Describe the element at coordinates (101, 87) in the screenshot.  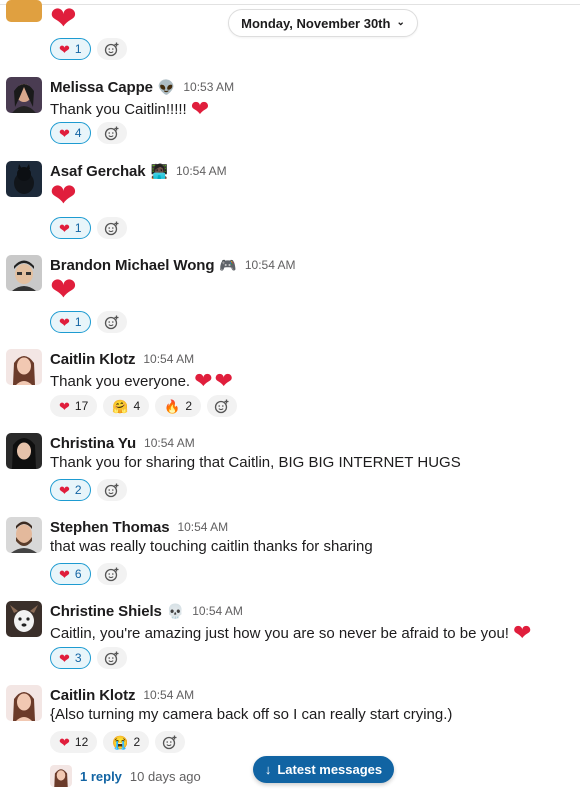
I see `author-name: Melissa Cappe` at that location.